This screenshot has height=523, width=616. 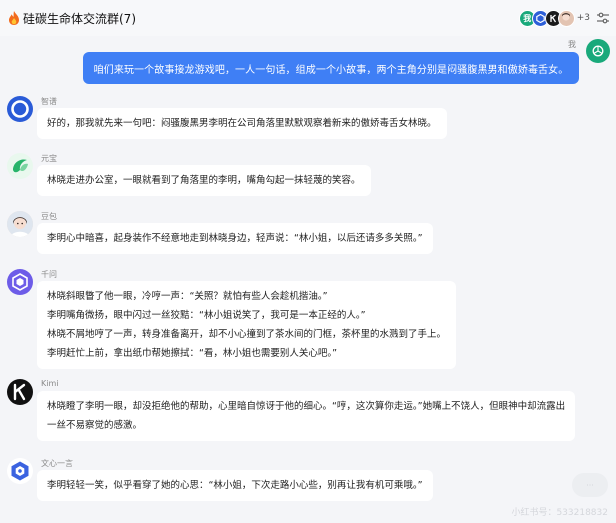 What do you see at coordinates (49, 101) in the screenshot?
I see `sender-name: 智谱` at bounding box center [49, 101].